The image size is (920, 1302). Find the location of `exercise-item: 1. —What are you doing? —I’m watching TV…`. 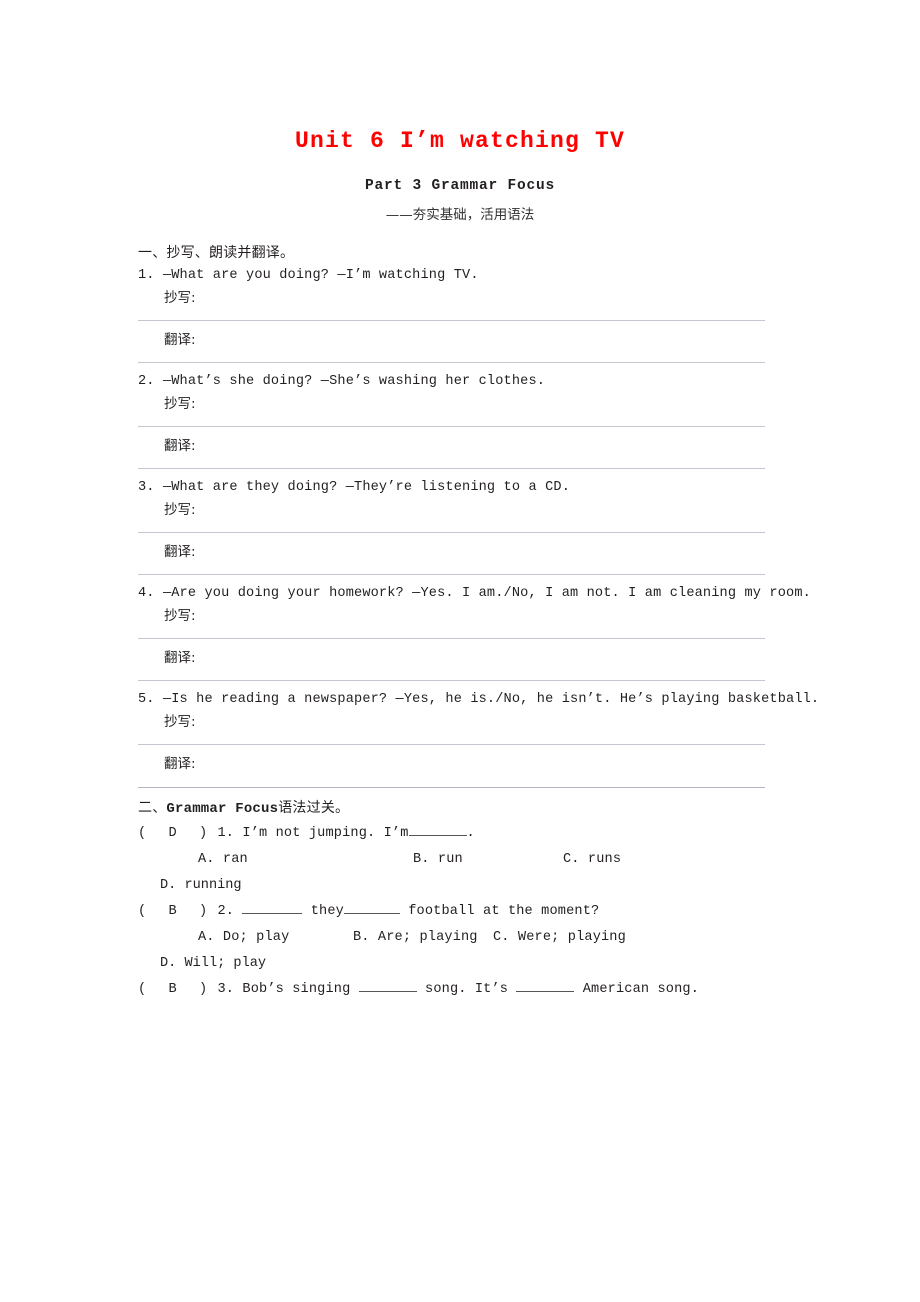

exercise-item: 1. —What are you doing? —I’m watching TV… is located at coordinates (483, 314).